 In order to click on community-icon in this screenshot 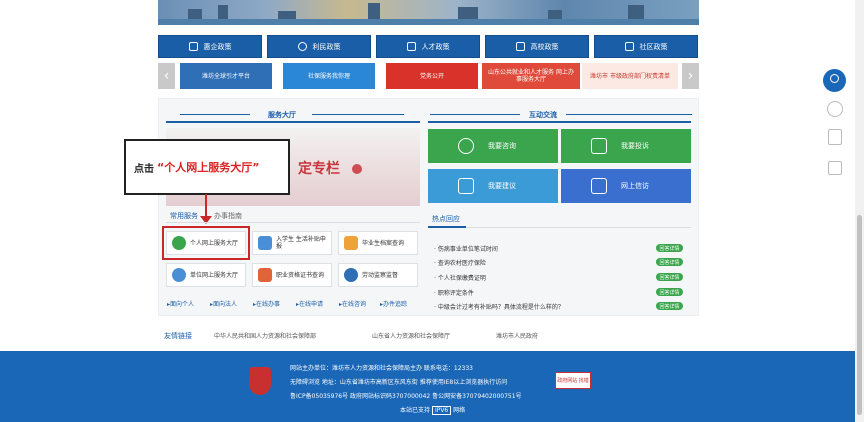, I will do `click(629, 46)`.